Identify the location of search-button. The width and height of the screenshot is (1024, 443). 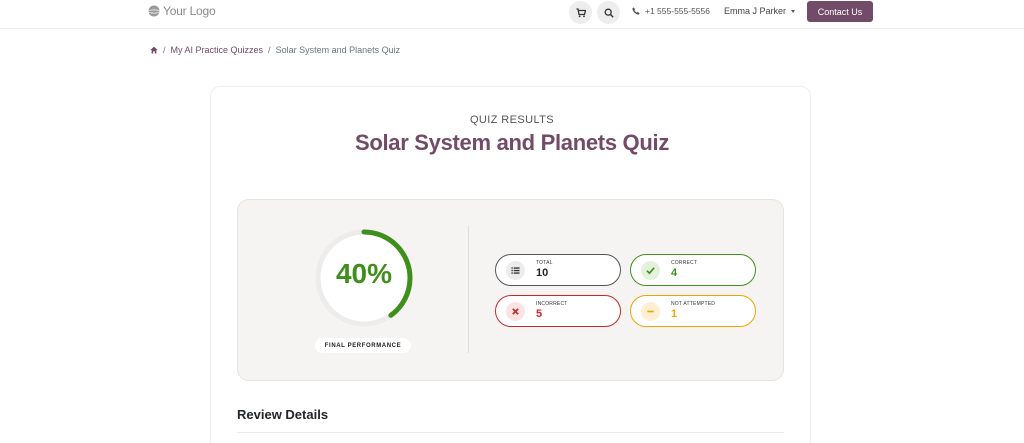
(608, 12).